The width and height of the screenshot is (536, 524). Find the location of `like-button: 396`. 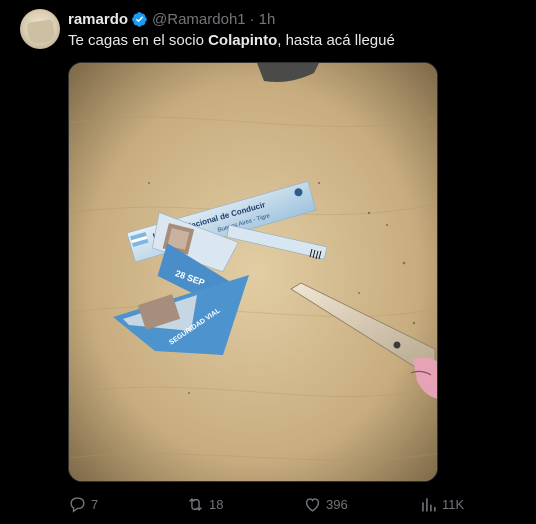

like-button: 396 is located at coordinates (325, 504).